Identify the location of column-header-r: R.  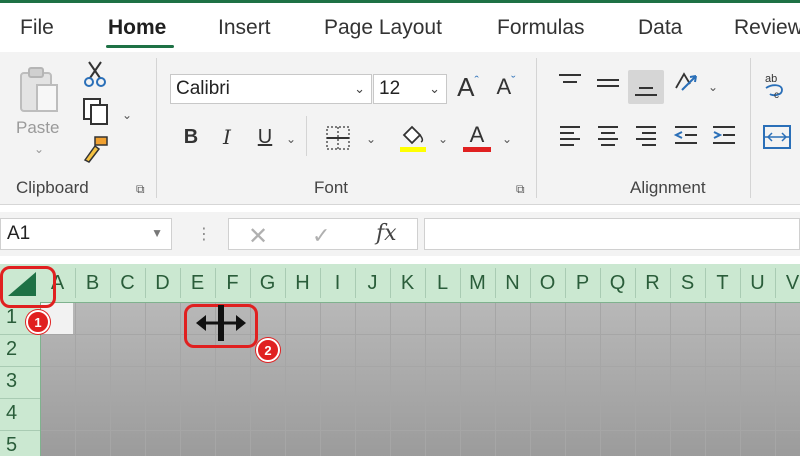
(652, 283).